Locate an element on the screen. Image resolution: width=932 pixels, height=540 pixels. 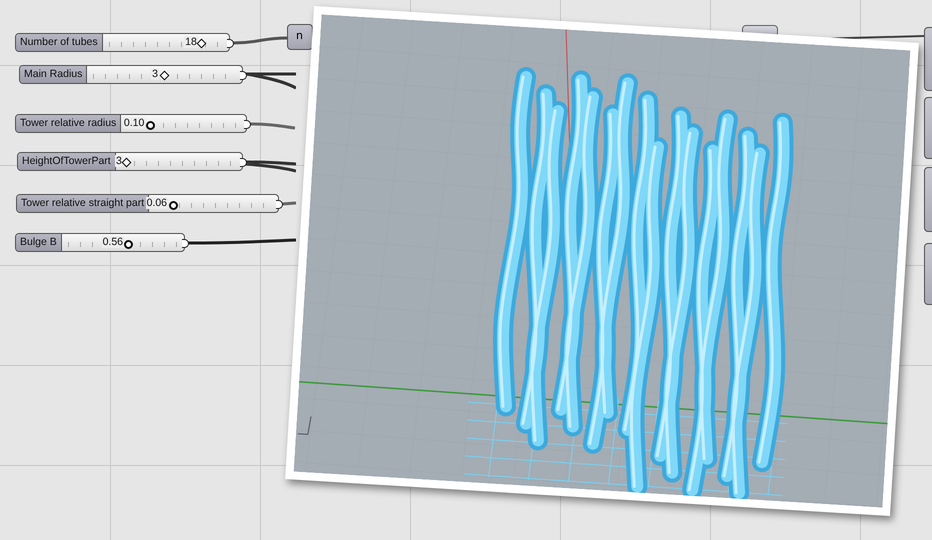
node-label: n is located at coordinates (299, 35).